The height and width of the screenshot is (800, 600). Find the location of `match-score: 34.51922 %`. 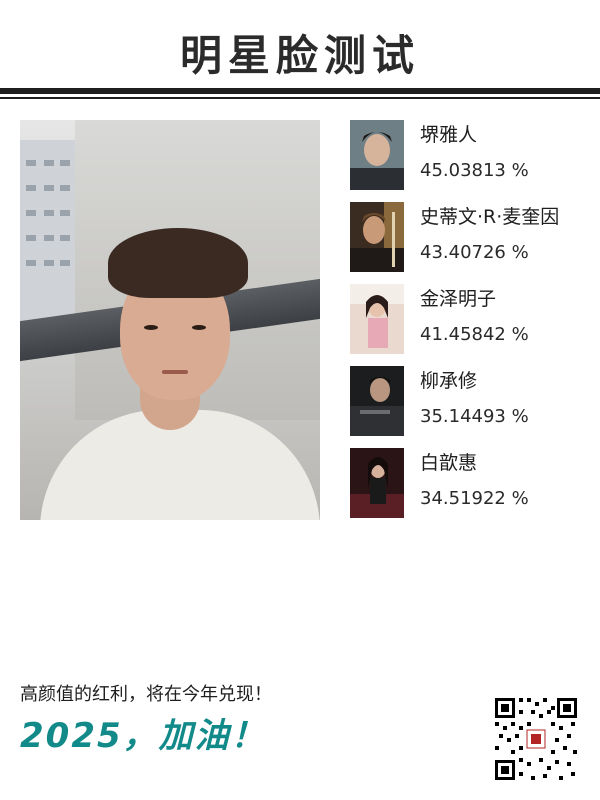

match-score: 34.51922 % is located at coordinates (474, 498).